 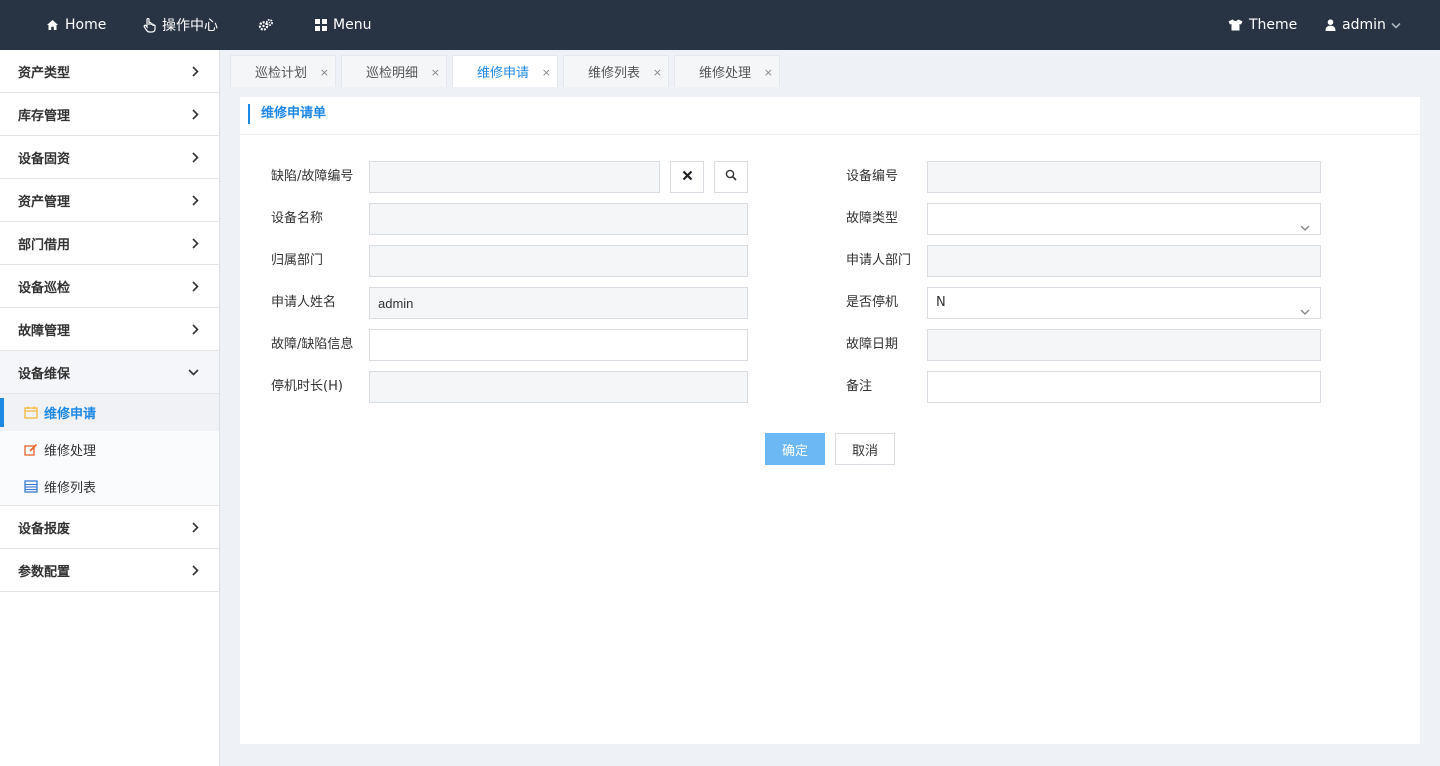 I want to click on sidebar-group-label: 故障管理, so click(x=44, y=331).